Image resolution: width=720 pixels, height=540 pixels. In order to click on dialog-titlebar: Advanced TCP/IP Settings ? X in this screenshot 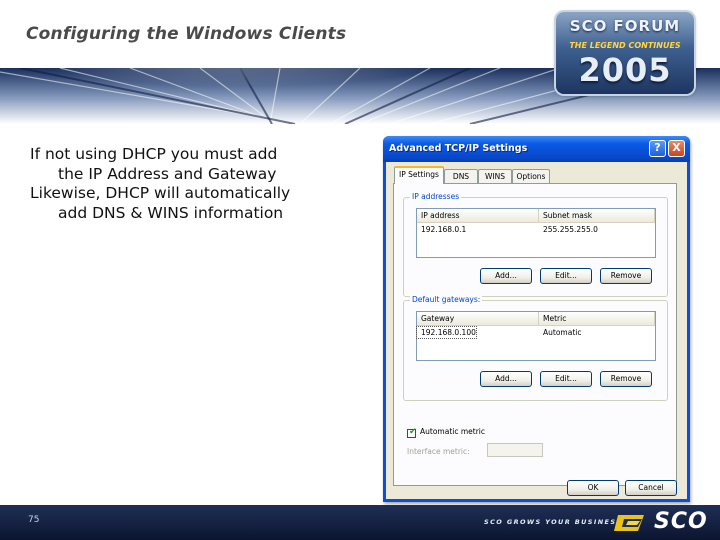, I will do `click(536, 149)`.